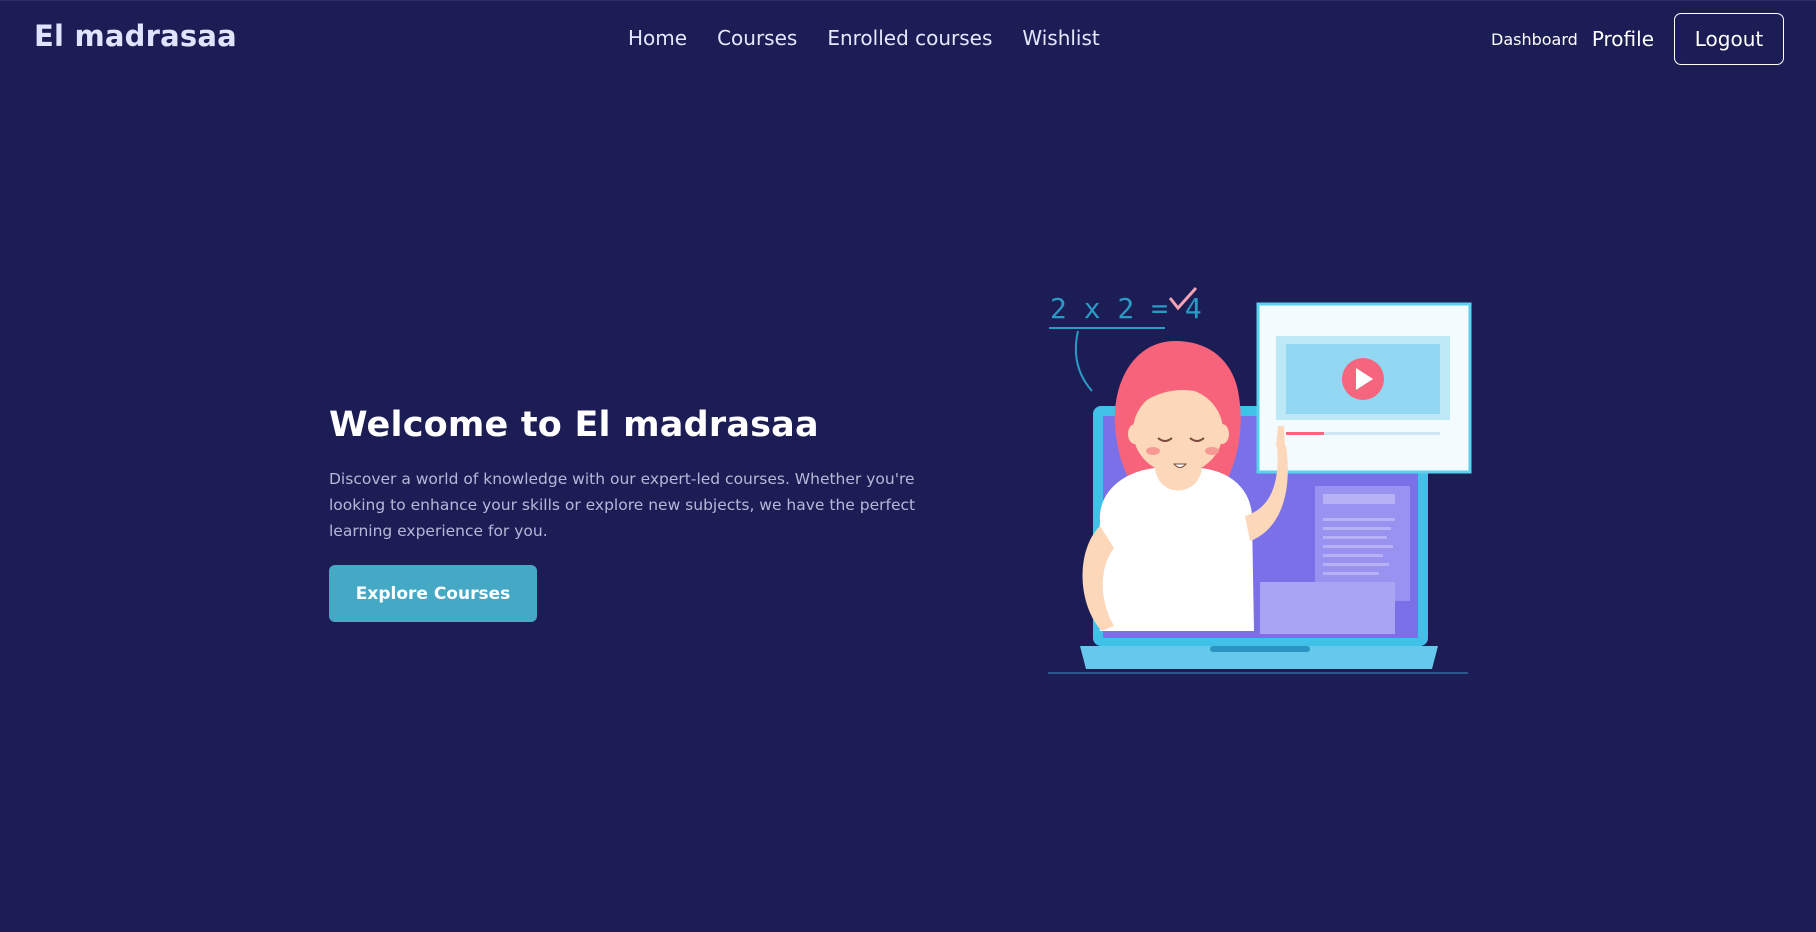 This screenshot has width=1816, height=932. I want to click on face, so click(1178, 431).